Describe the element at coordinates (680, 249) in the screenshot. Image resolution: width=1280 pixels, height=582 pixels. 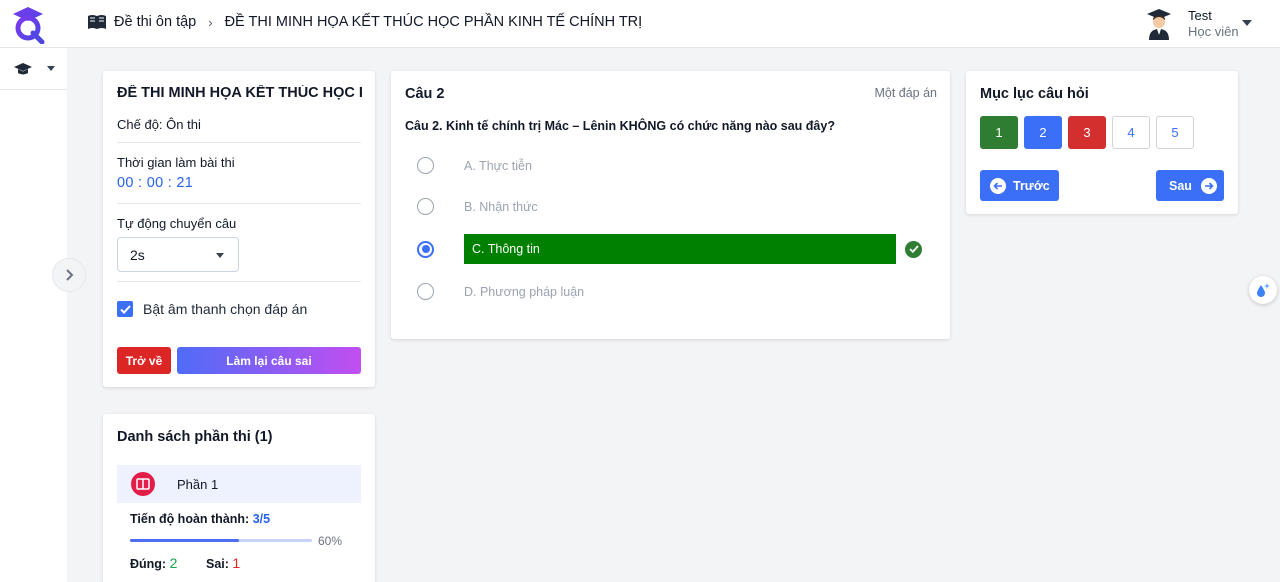
I see `option-label-correct: C. Thông tin` at that location.